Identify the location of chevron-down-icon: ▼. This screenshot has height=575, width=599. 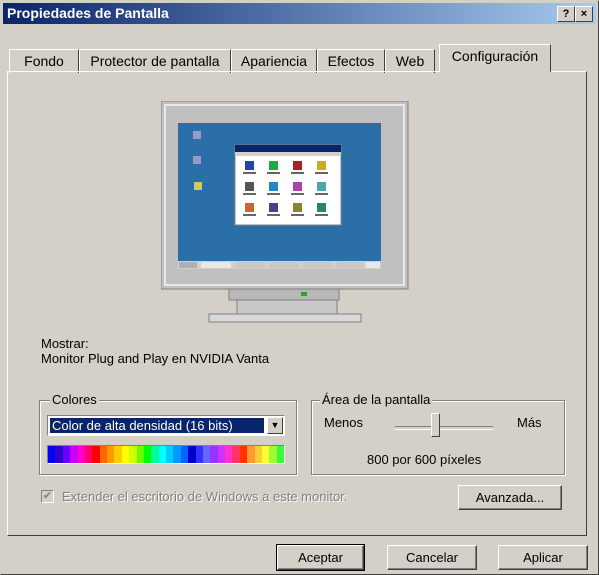
(275, 425).